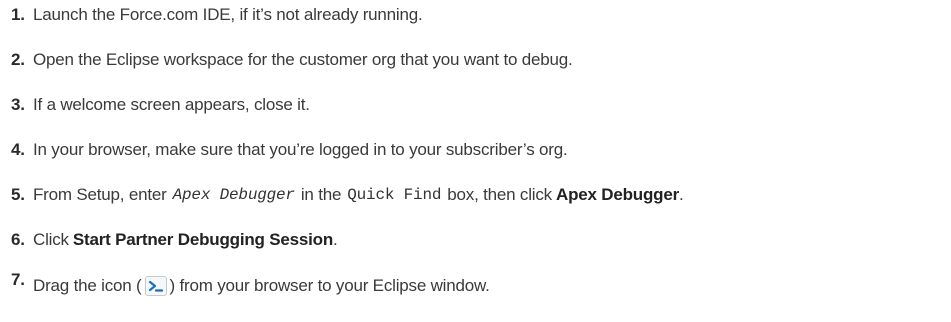 This screenshot has width=951, height=322. What do you see at coordinates (18, 279) in the screenshot?
I see `step-number: 7.` at bounding box center [18, 279].